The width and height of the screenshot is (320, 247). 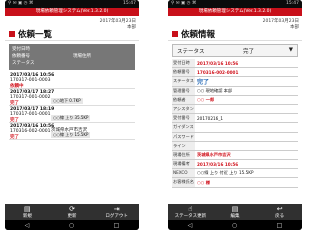 What do you see at coordinates (17, 86) in the screenshot?
I see `item-status: 依頼中` at bounding box center [17, 86].